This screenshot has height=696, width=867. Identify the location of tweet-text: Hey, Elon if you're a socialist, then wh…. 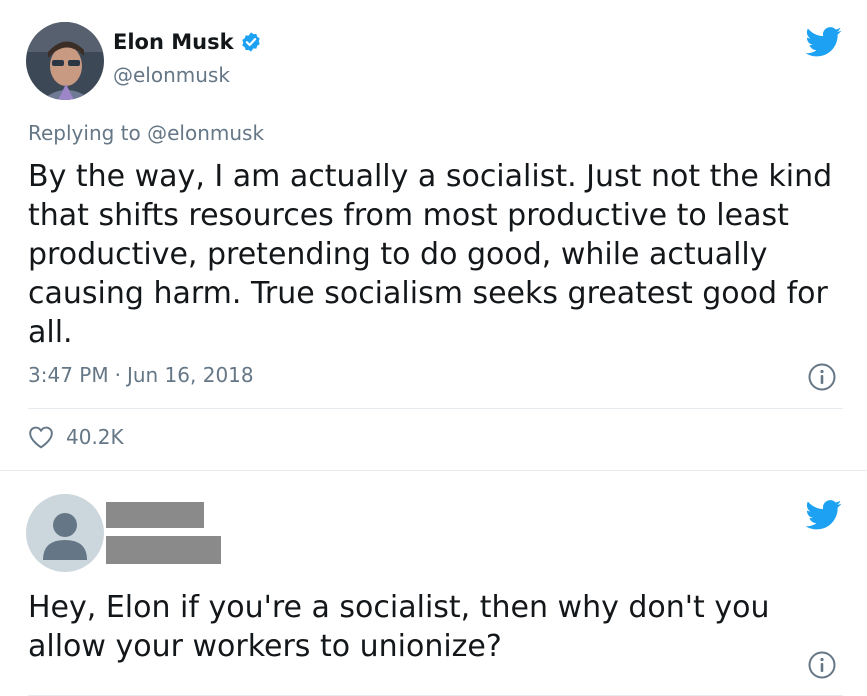
(399, 627).